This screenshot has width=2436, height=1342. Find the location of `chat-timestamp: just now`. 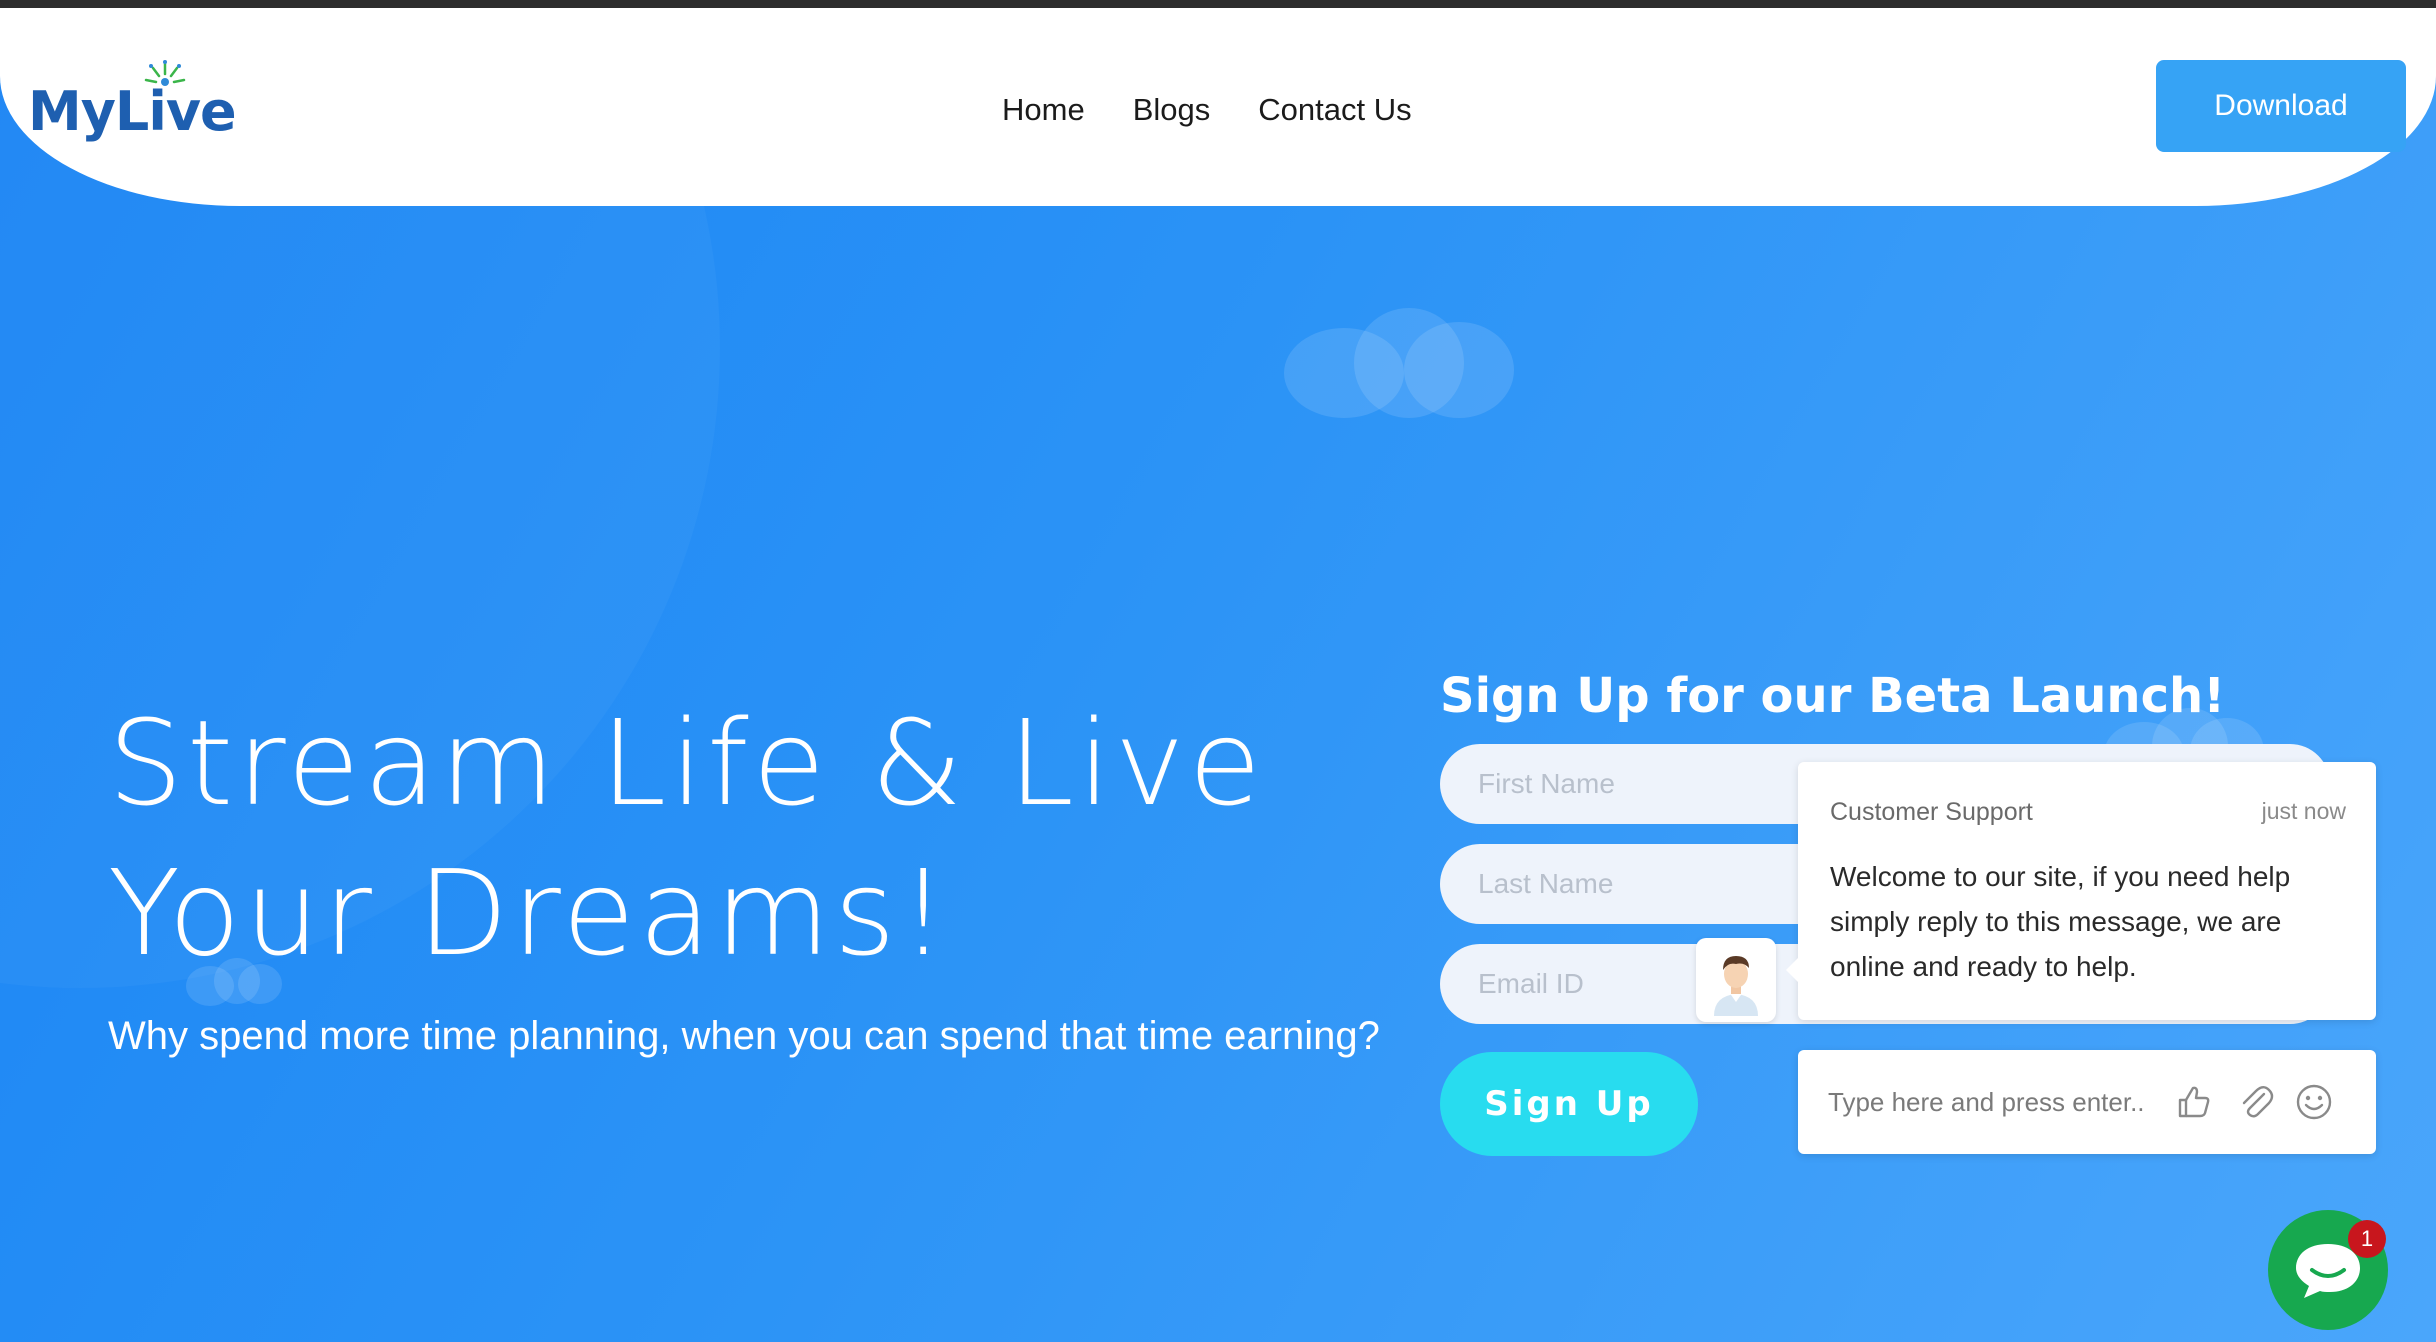

chat-timestamp: just now is located at coordinates (2303, 811).